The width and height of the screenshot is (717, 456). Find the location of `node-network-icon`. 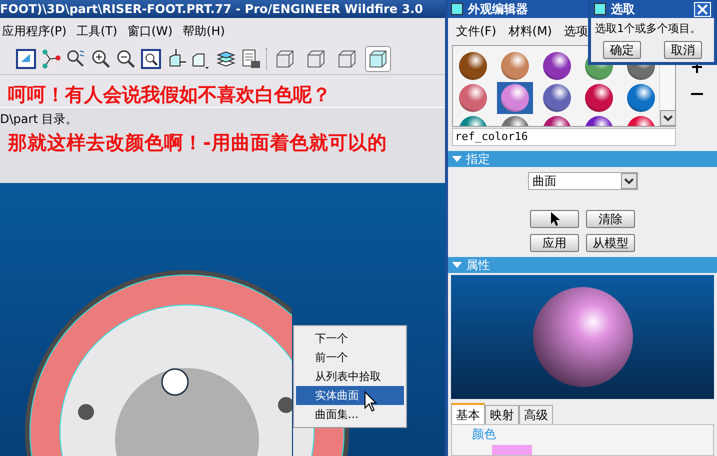

node-network-icon is located at coordinates (51, 58).